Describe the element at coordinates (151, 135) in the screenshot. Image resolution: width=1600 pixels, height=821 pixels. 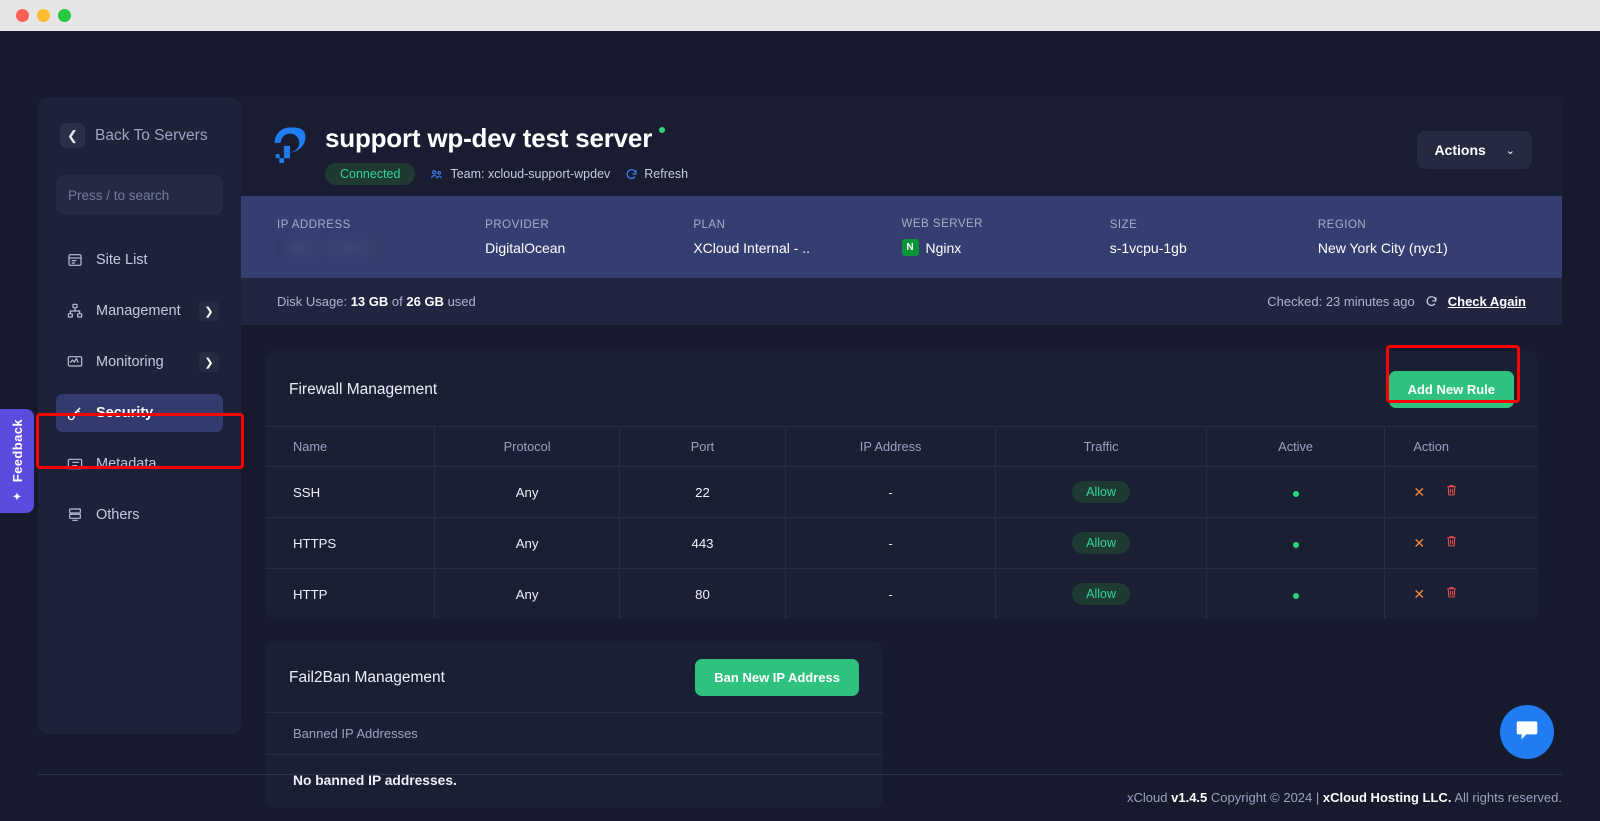
I see `back-to-servers-label: Back To Servers` at that location.